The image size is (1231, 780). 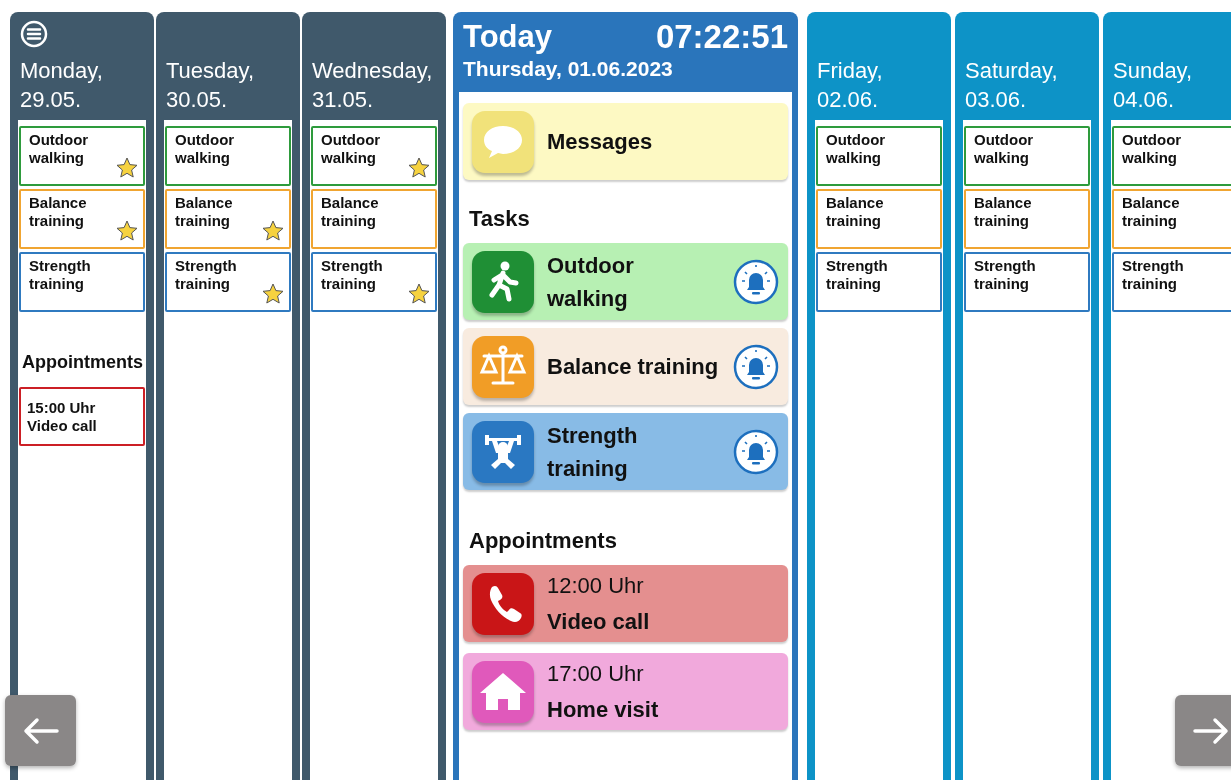 What do you see at coordinates (51, 100) in the screenshot?
I see `day-date: 29.05.` at bounding box center [51, 100].